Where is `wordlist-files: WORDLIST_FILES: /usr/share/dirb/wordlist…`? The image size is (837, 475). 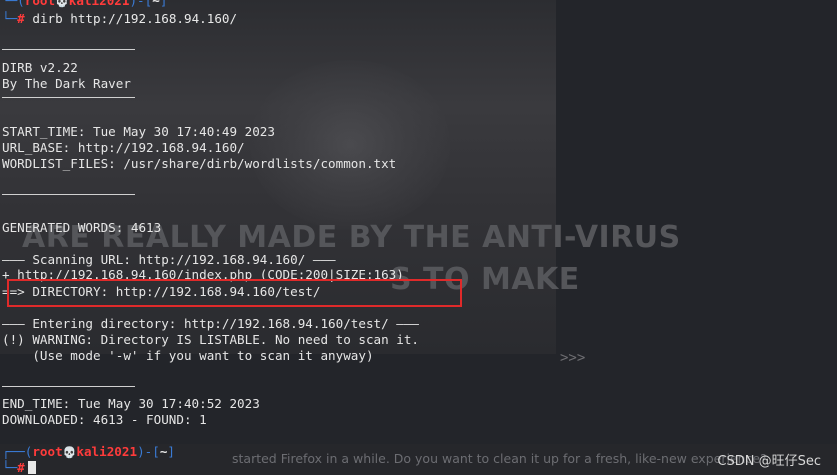 wordlist-files: WORDLIST_FILES: /usr/share/dirb/wordlist… is located at coordinates (199, 163).